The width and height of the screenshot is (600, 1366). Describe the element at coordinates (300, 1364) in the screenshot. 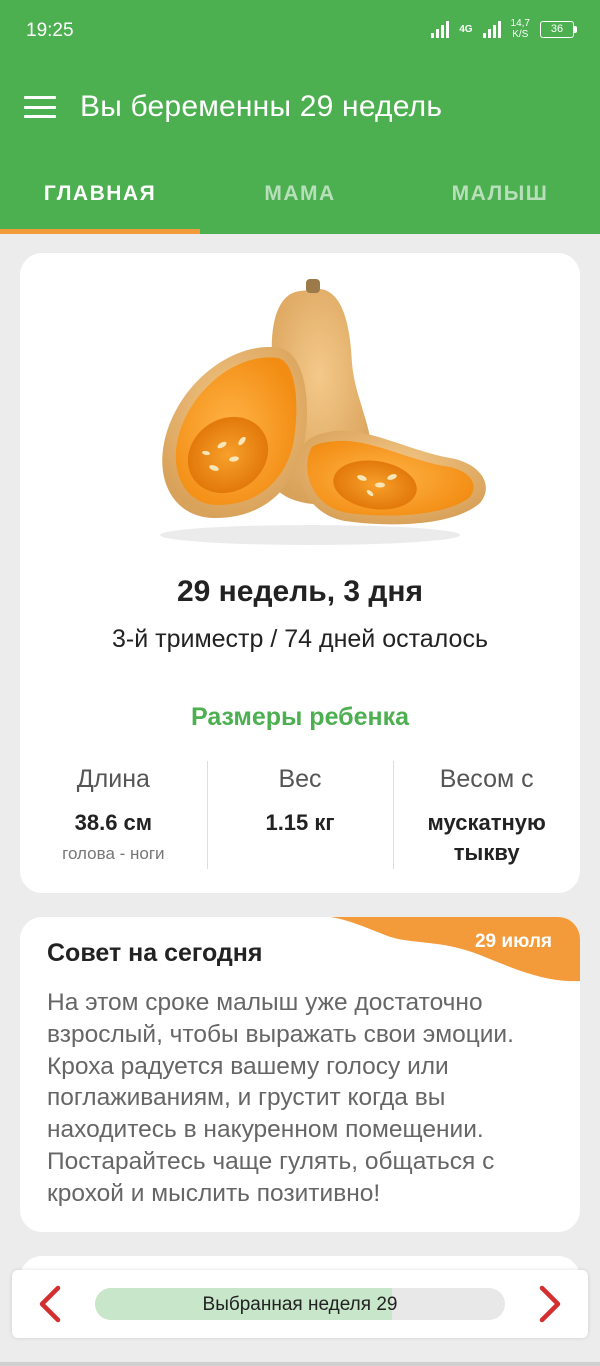

I see `system-nav-indicator` at that location.